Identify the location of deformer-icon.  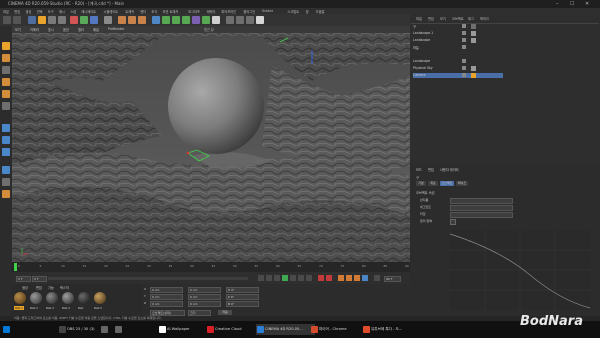
(186, 20).